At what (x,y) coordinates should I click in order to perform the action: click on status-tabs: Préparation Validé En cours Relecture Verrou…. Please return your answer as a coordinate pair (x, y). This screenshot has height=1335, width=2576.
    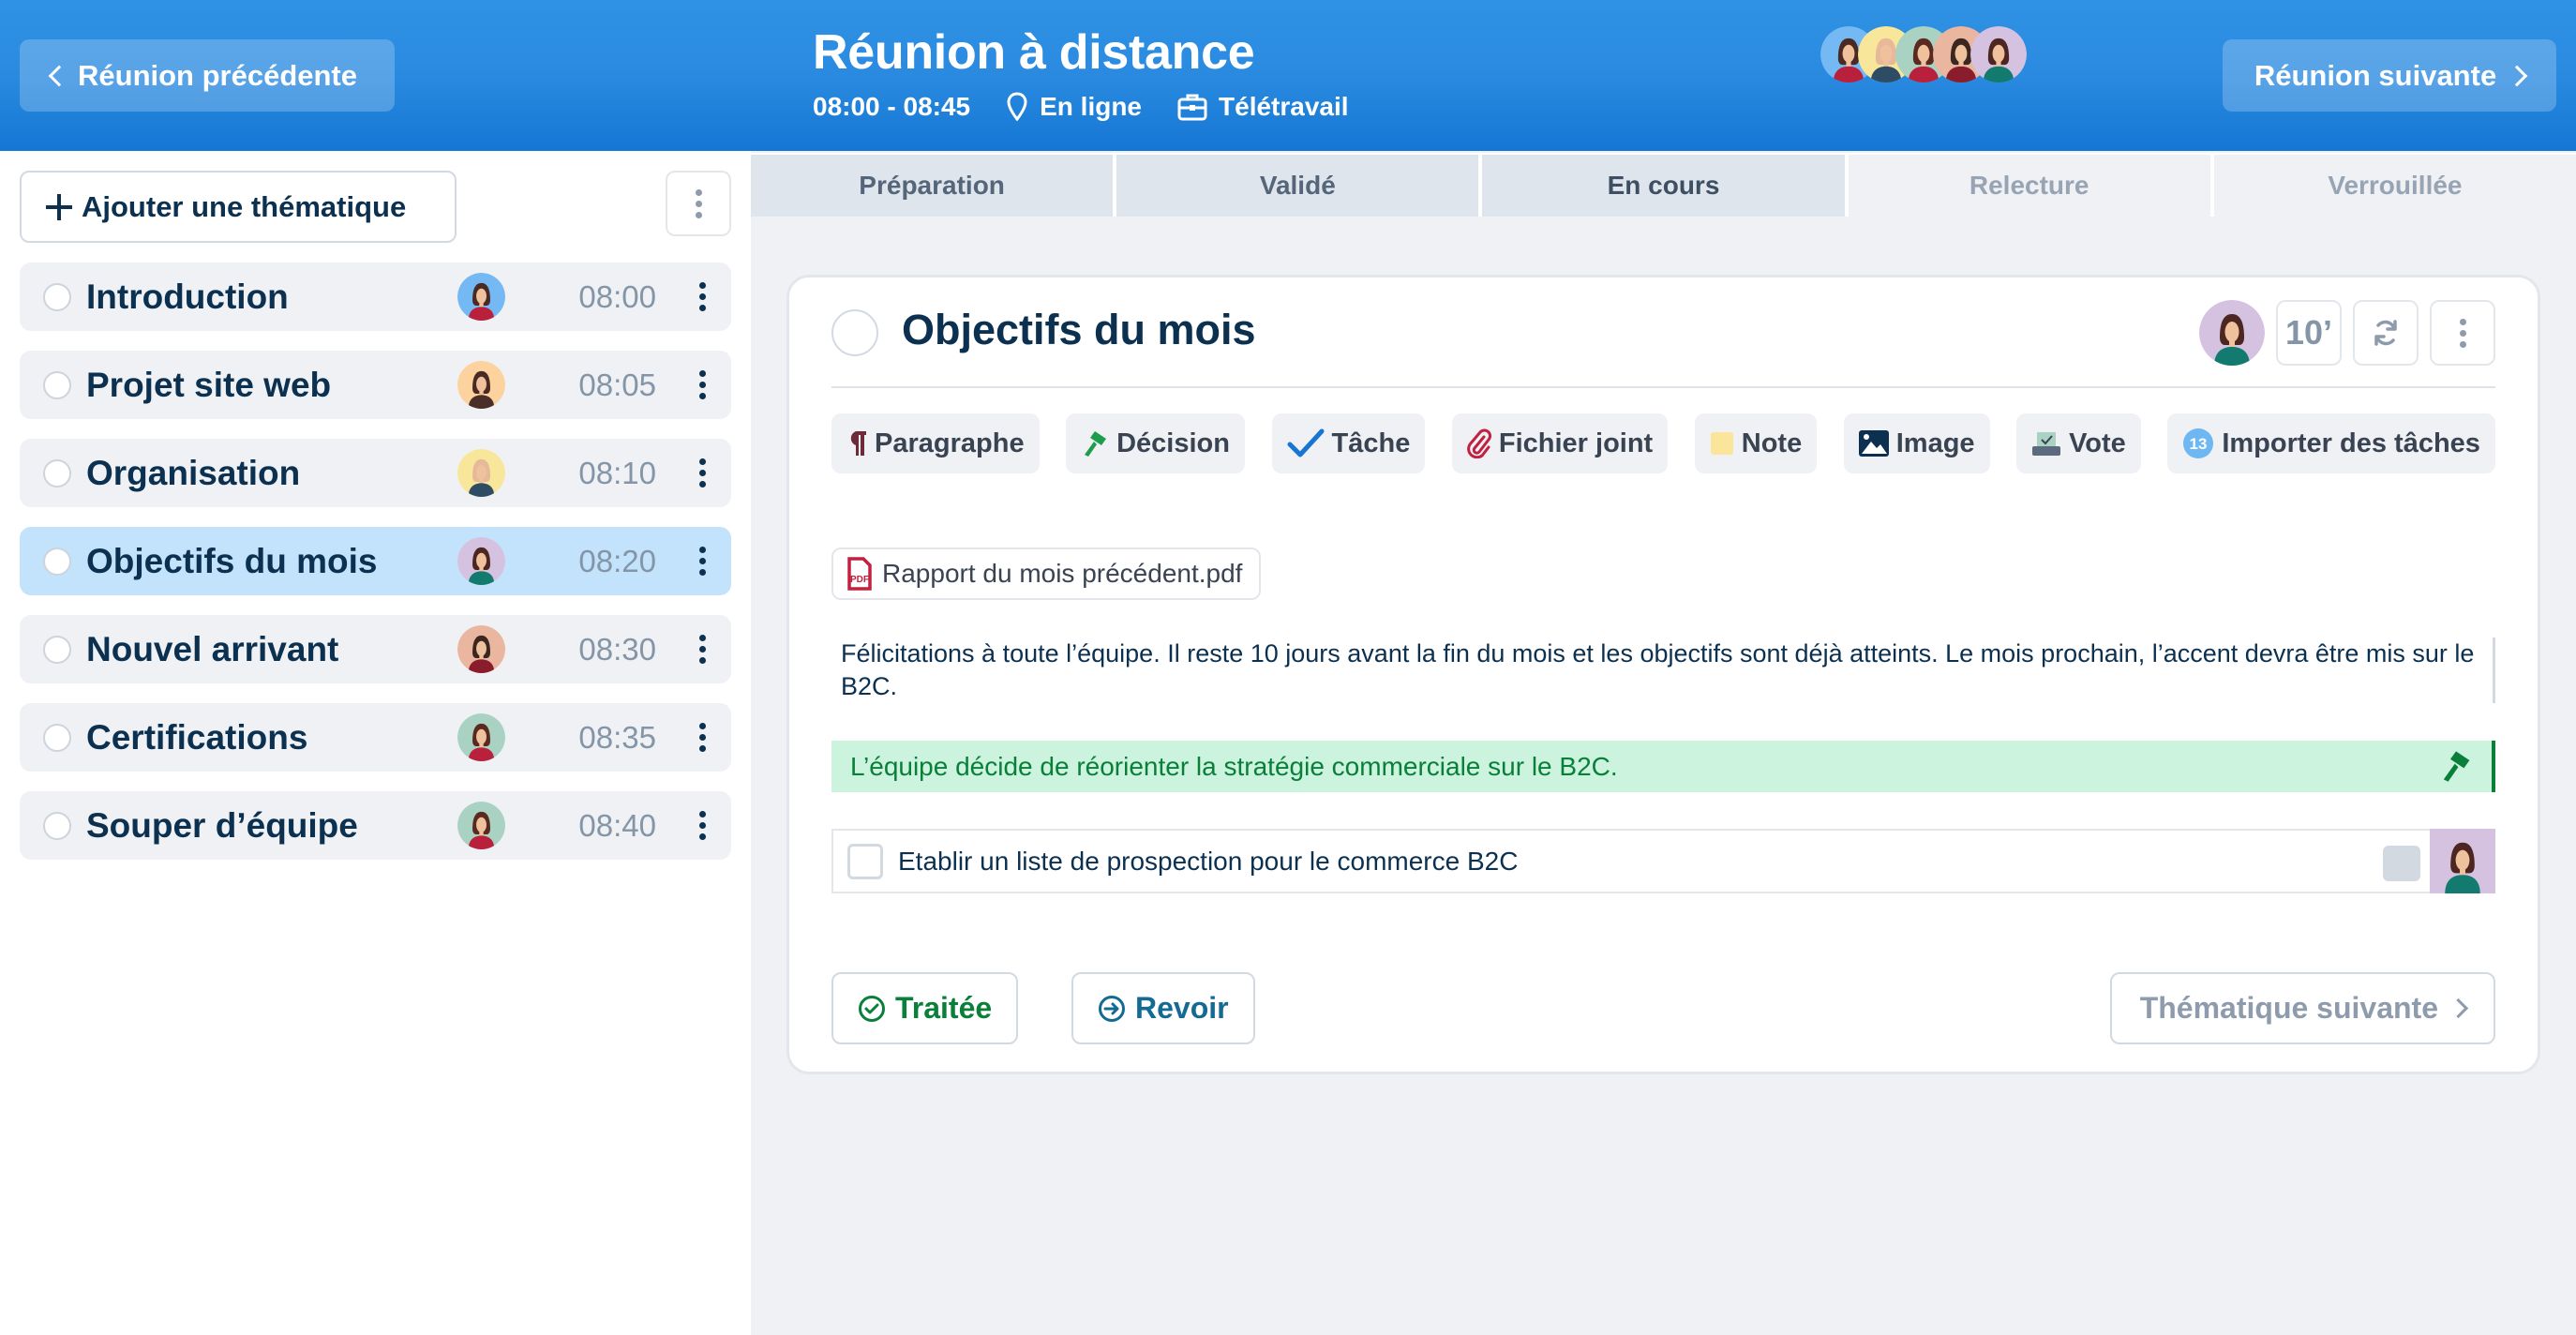
    Looking at the image, I should click on (1663, 185).